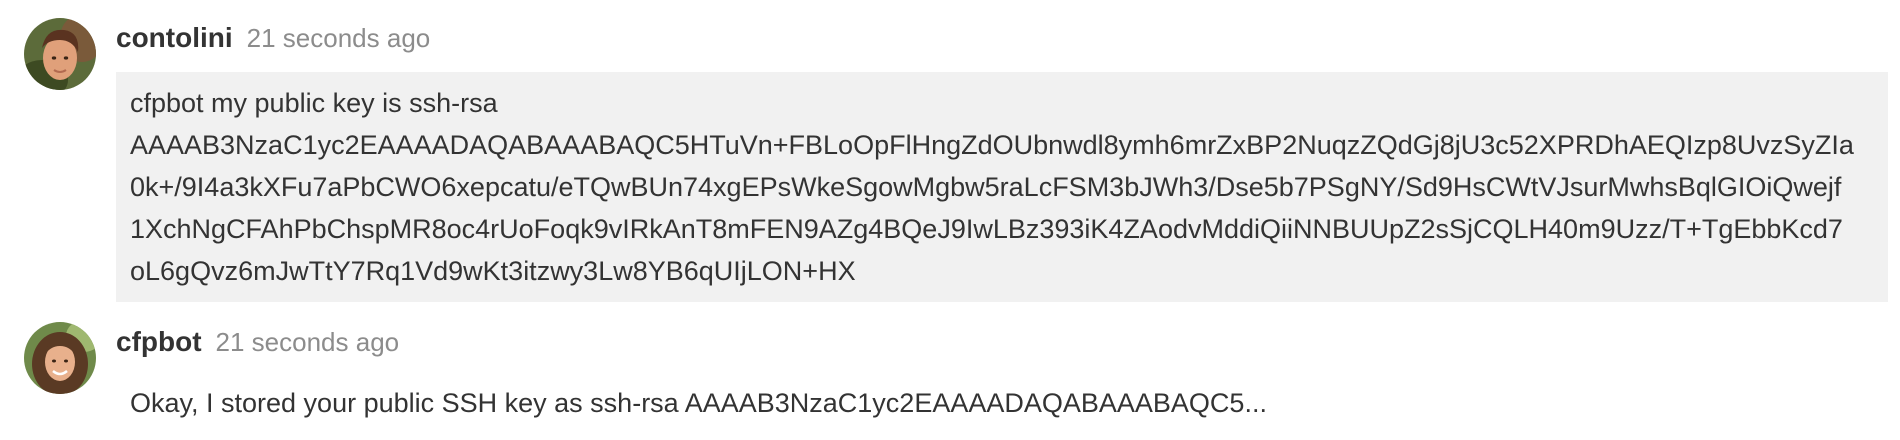  I want to click on username: cfpbot, so click(159, 342).